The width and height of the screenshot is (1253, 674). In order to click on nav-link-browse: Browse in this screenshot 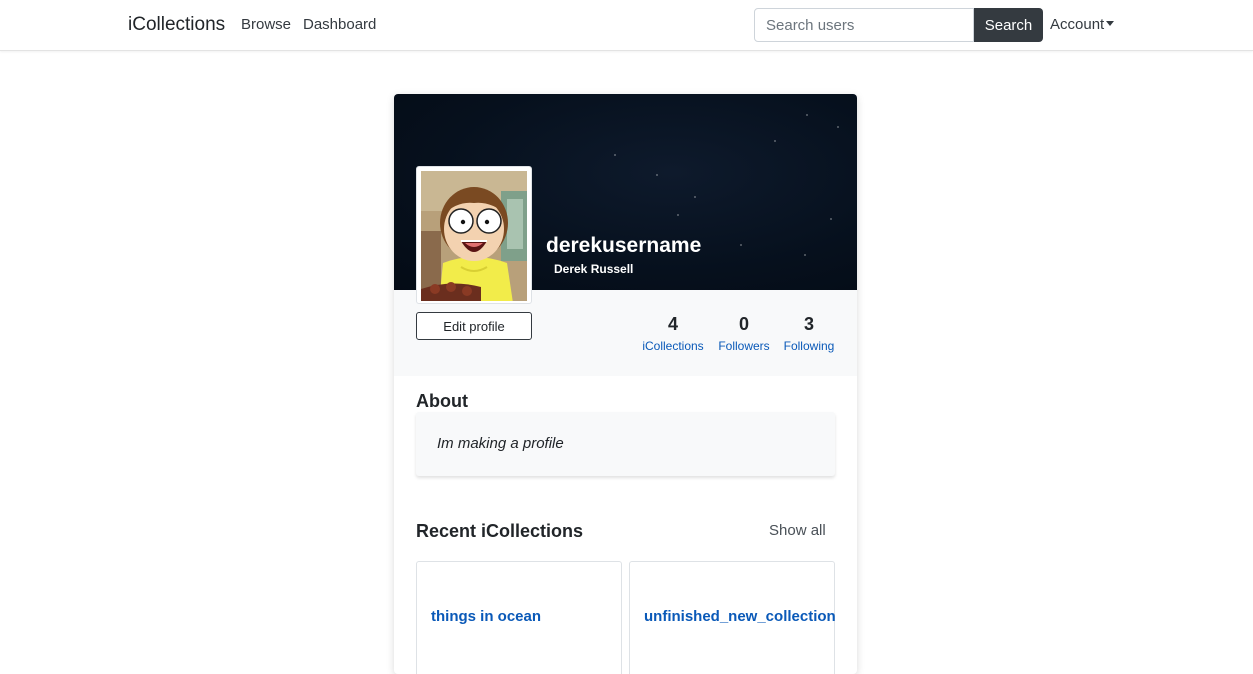, I will do `click(266, 24)`.